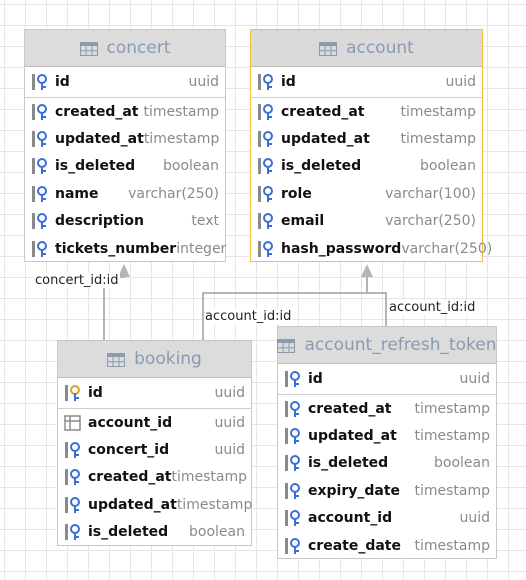  Describe the element at coordinates (366, 221) in the screenshot. I see `field-row: email varchar(250)` at that location.